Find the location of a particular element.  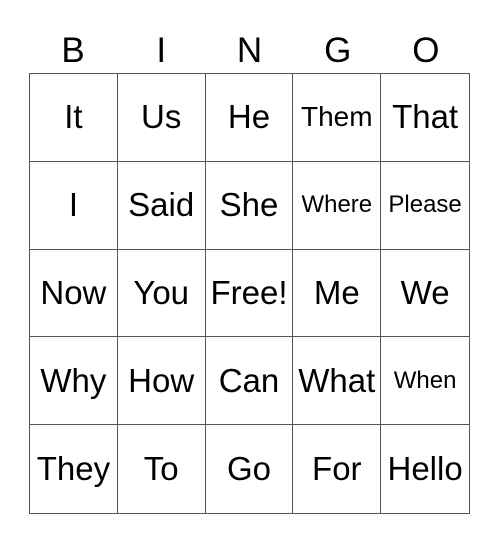

bingo-cell: Them is located at coordinates (337, 118).